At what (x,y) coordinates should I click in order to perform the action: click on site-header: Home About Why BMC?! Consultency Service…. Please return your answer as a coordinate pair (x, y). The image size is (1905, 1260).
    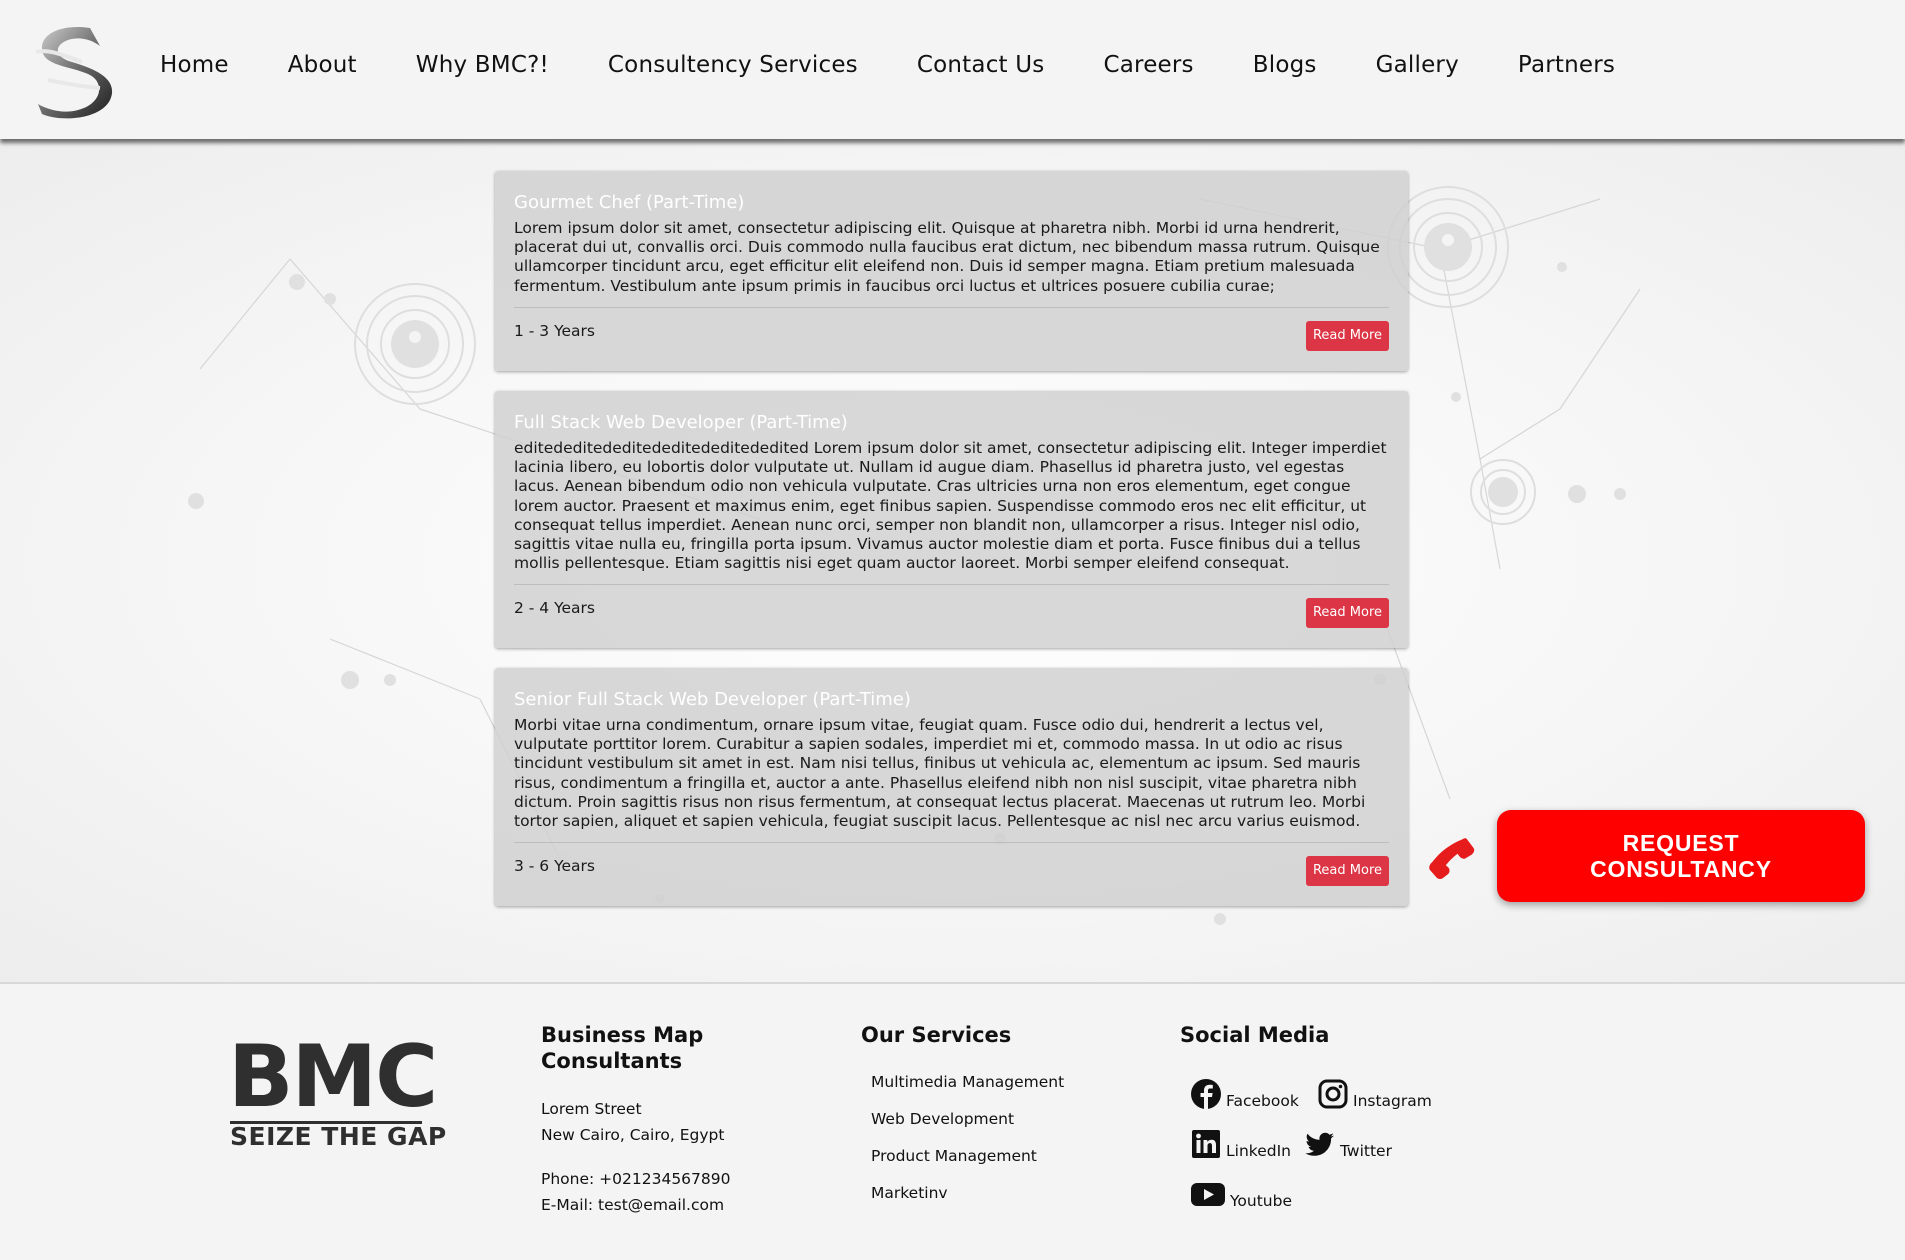
    Looking at the image, I should click on (952, 69).